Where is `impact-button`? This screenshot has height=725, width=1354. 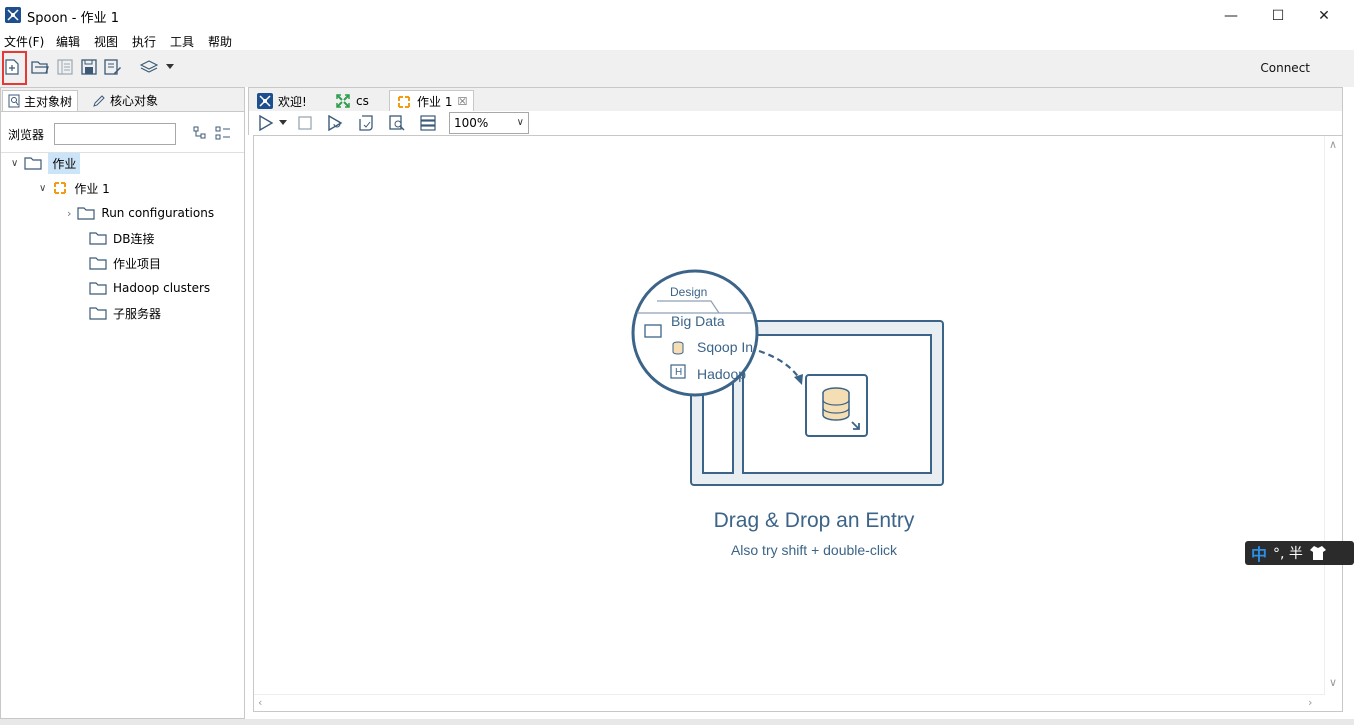
impact-button is located at coordinates (397, 123).